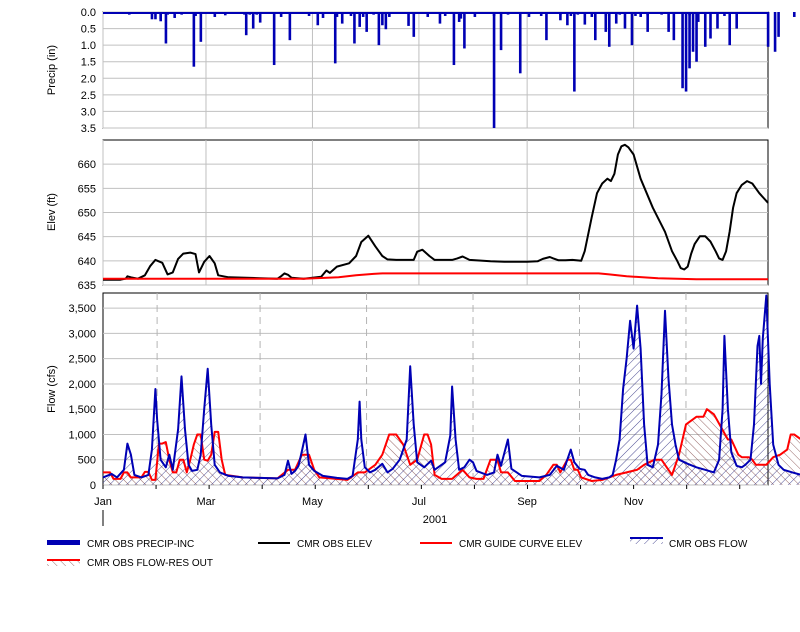 The image size is (800, 632). I want to click on legend-item-precip: CMR OBS PRECIP-INC, so click(120, 544).